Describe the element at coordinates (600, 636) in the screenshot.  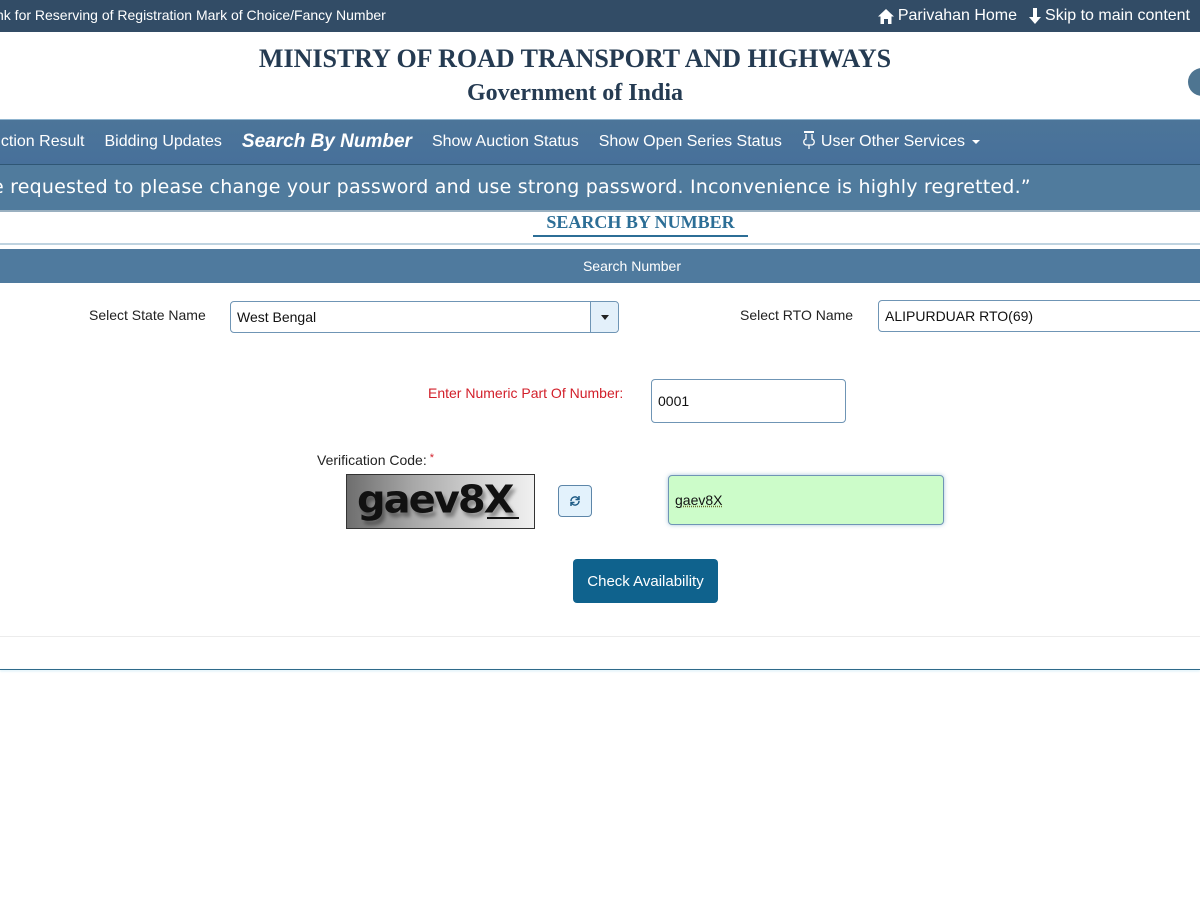
I see `form-divider` at that location.